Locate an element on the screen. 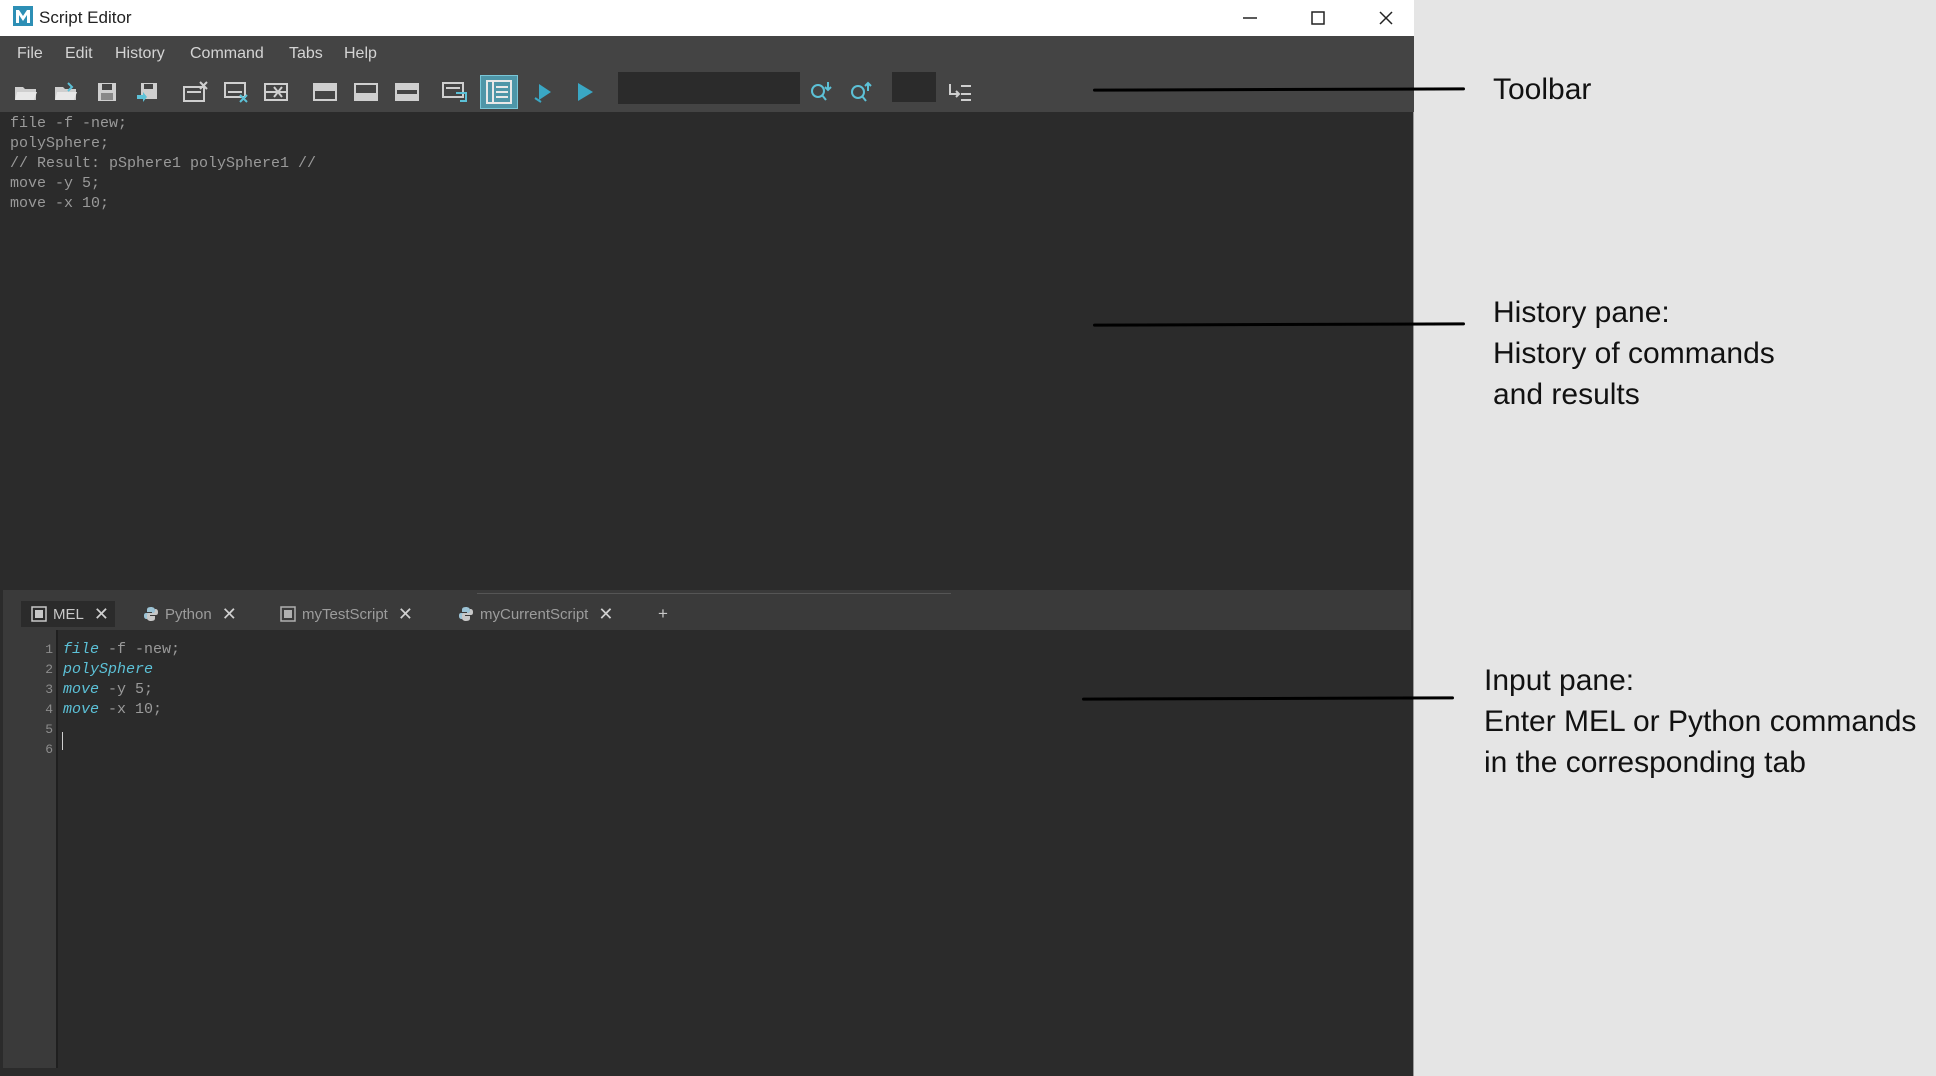 The width and height of the screenshot is (1936, 1076). open-script-button is located at coordinates (26, 92).